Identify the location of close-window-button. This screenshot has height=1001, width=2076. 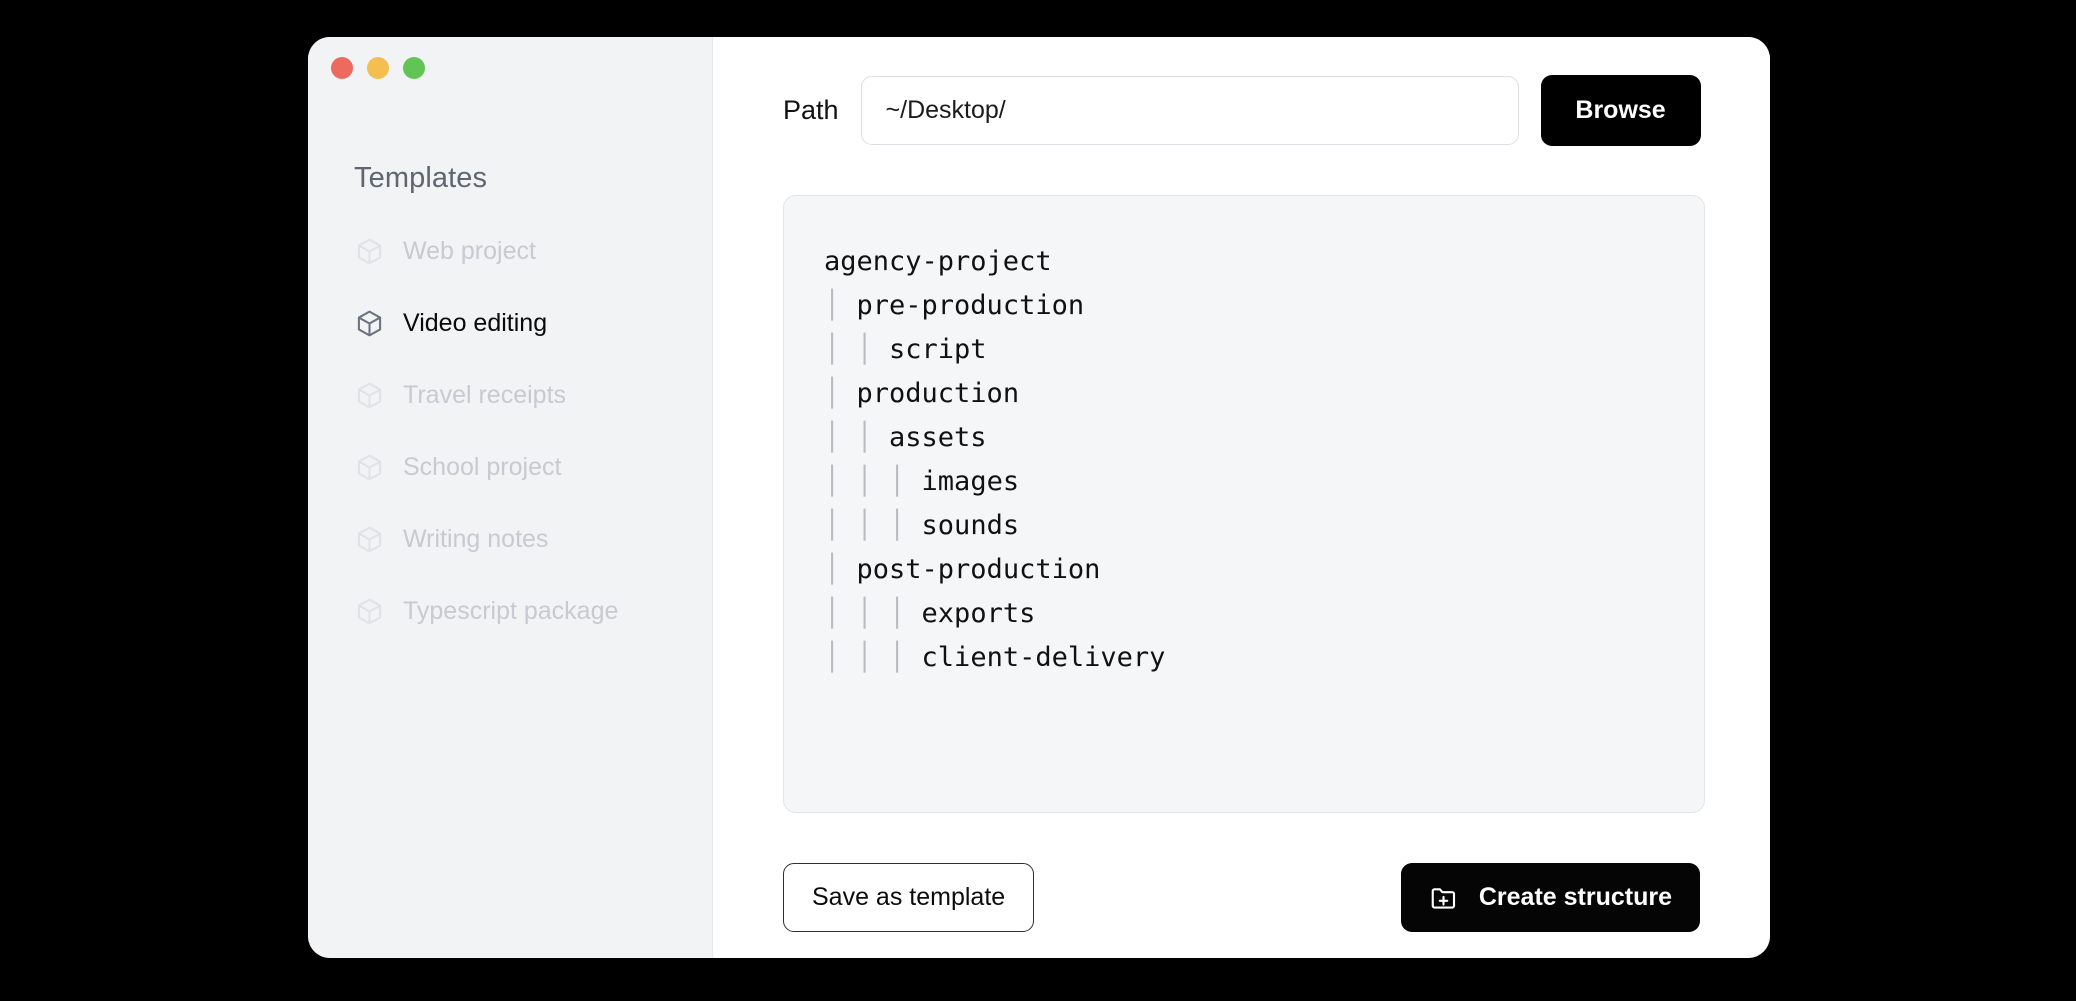
(342, 68).